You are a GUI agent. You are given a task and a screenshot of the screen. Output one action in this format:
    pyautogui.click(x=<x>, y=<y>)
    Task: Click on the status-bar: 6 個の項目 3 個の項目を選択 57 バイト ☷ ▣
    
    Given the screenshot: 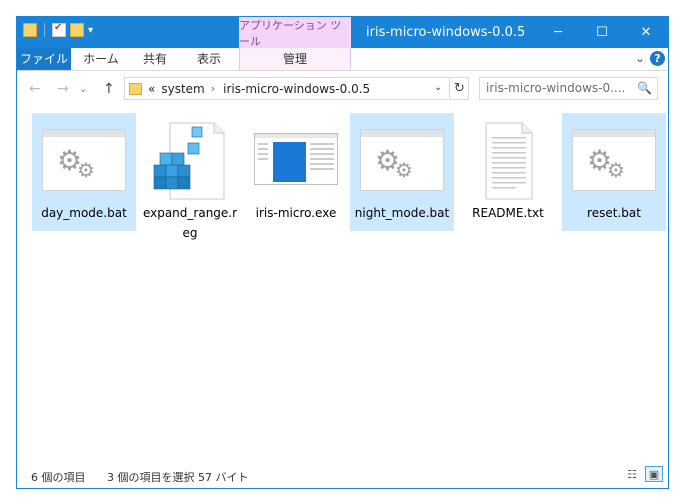 What is the action you would take?
    pyautogui.click(x=342, y=473)
    